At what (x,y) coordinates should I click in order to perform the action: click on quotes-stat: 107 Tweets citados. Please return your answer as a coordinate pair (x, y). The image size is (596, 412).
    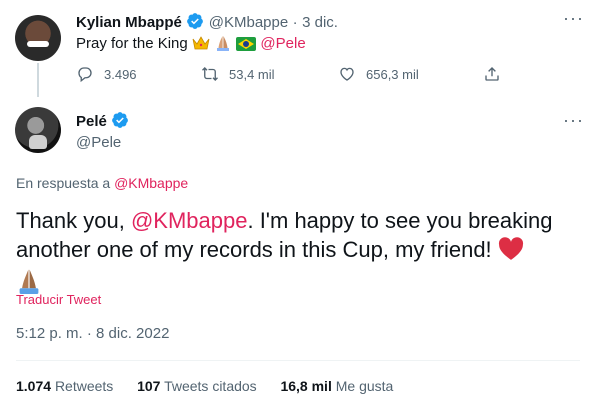
    Looking at the image, I should click on (199, 386).